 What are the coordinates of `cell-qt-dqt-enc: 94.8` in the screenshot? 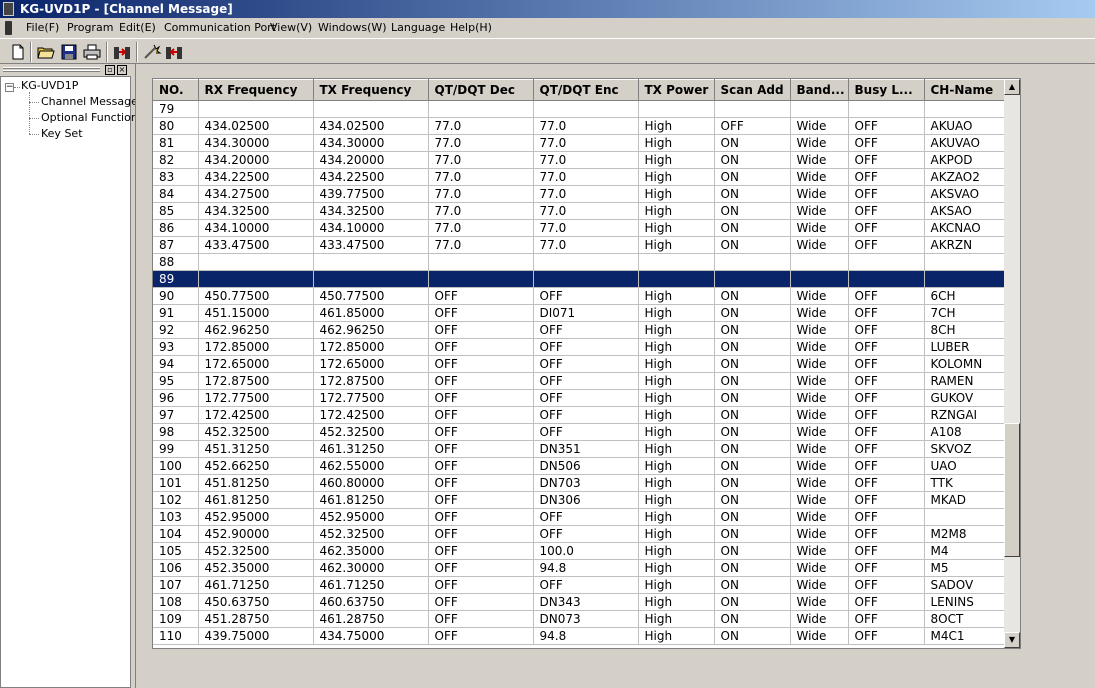 It's located at (586, 636).